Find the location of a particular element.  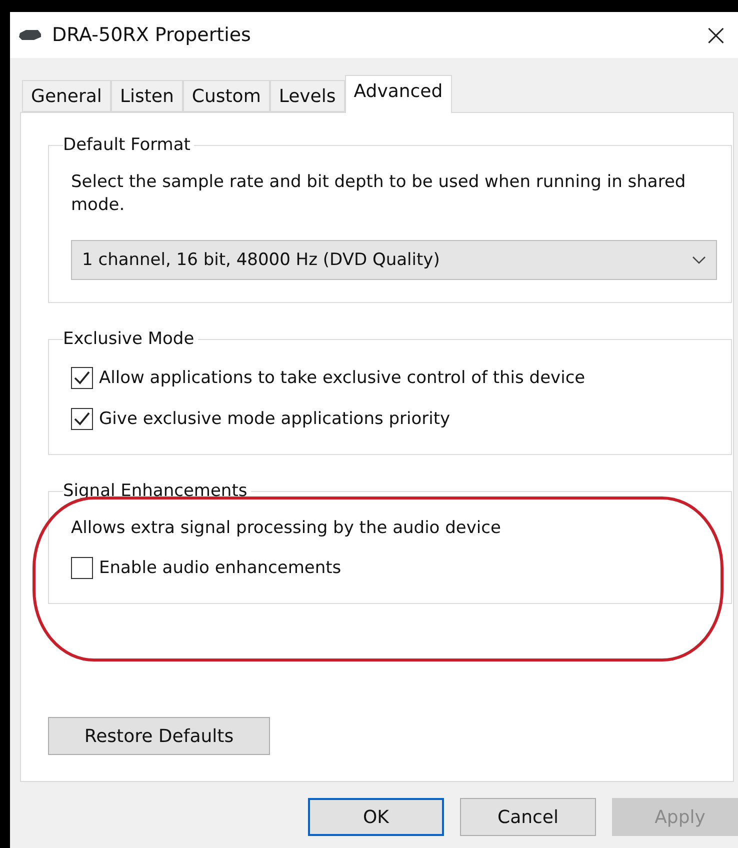

description-text: Allows extra signal processing by the audio device is located at coordinates (286, 528).